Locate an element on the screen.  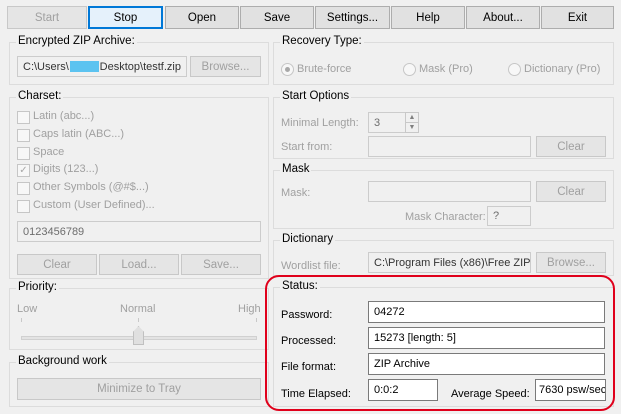
radio-brute-force is located at coordinates (287, 69).